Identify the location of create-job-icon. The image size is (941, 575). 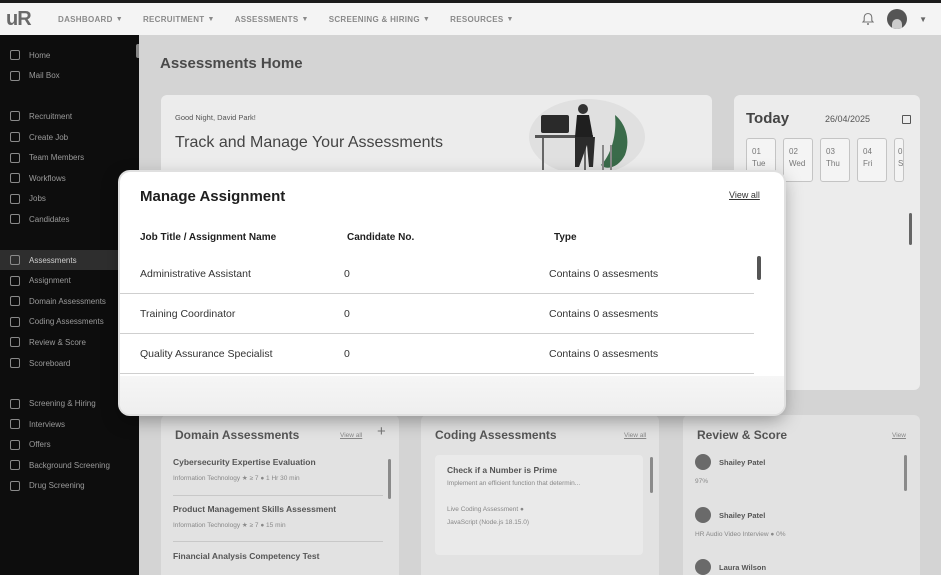
(15, 137).